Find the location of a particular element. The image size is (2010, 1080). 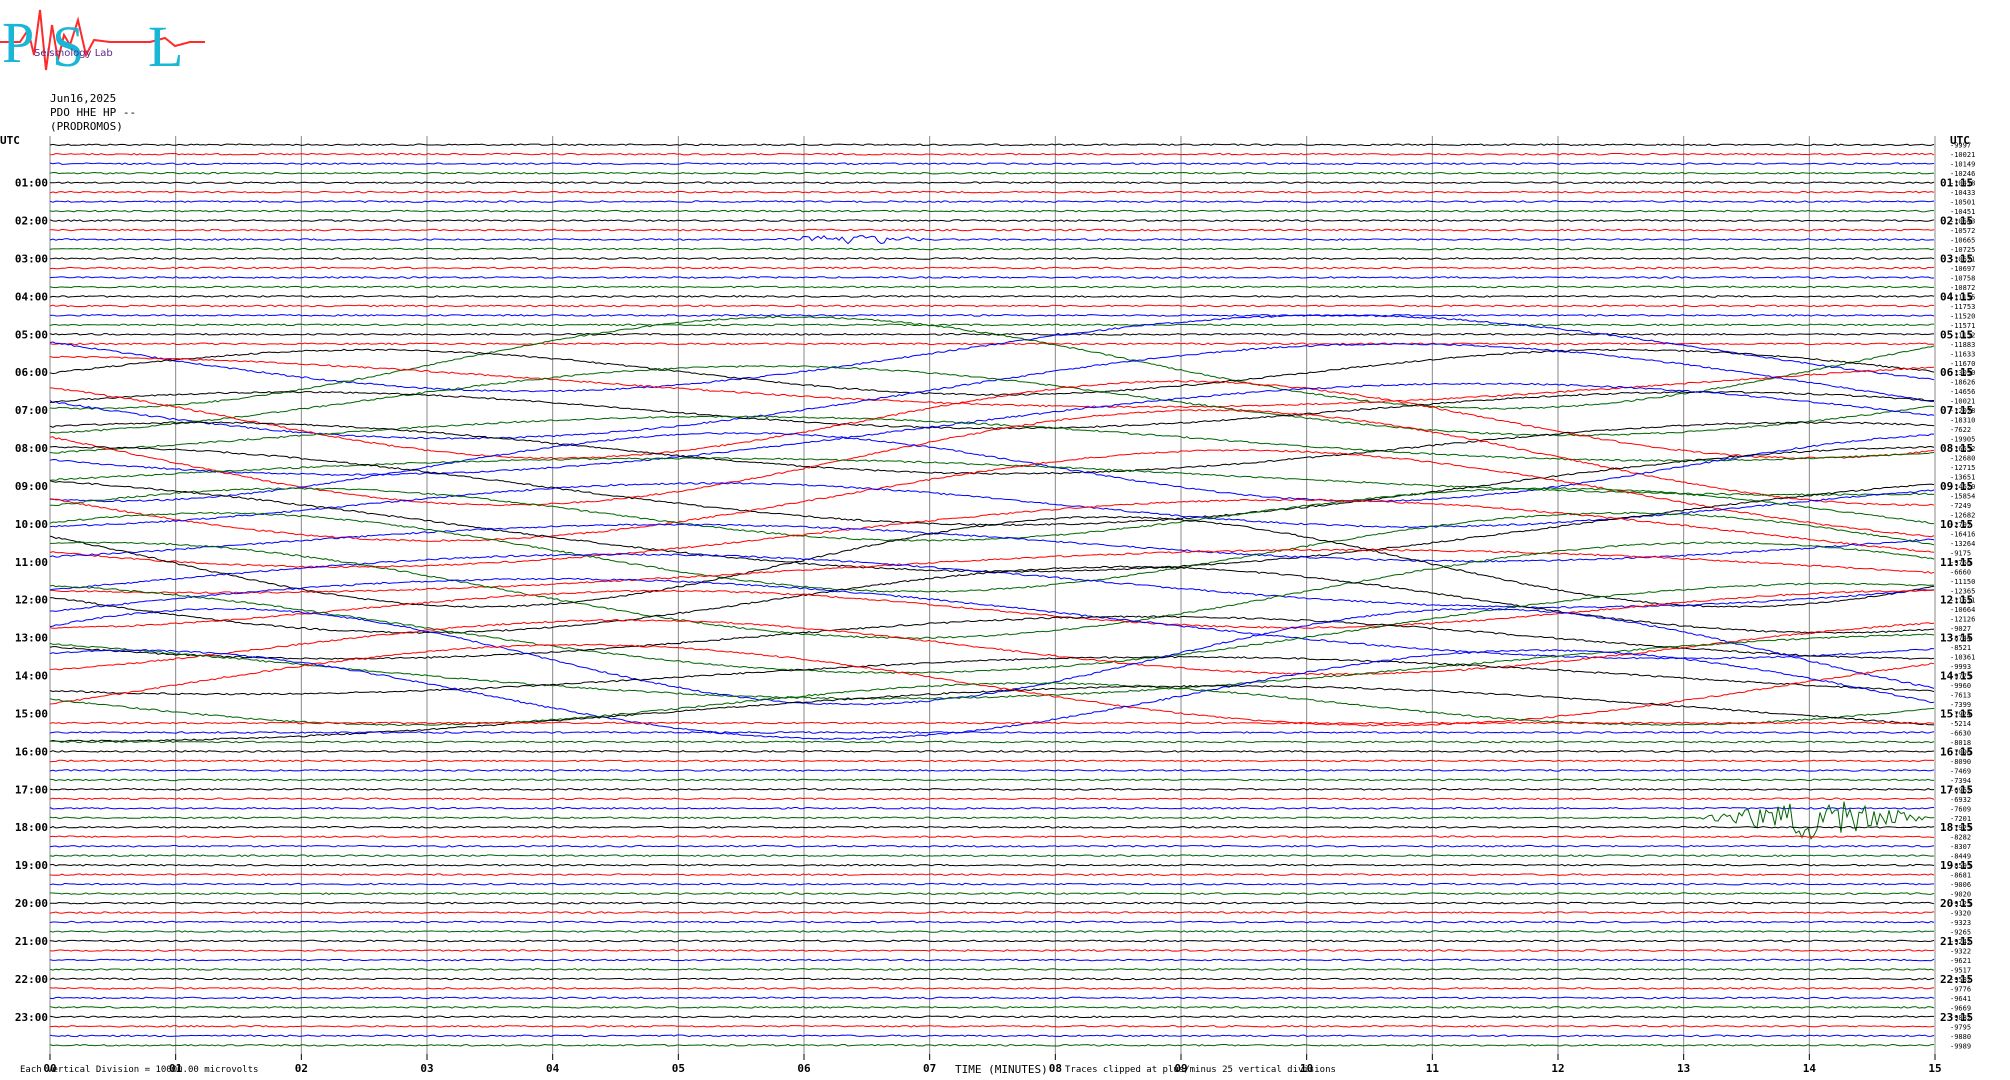

left-axis-header: UTC is located at coordinates (10, 140).